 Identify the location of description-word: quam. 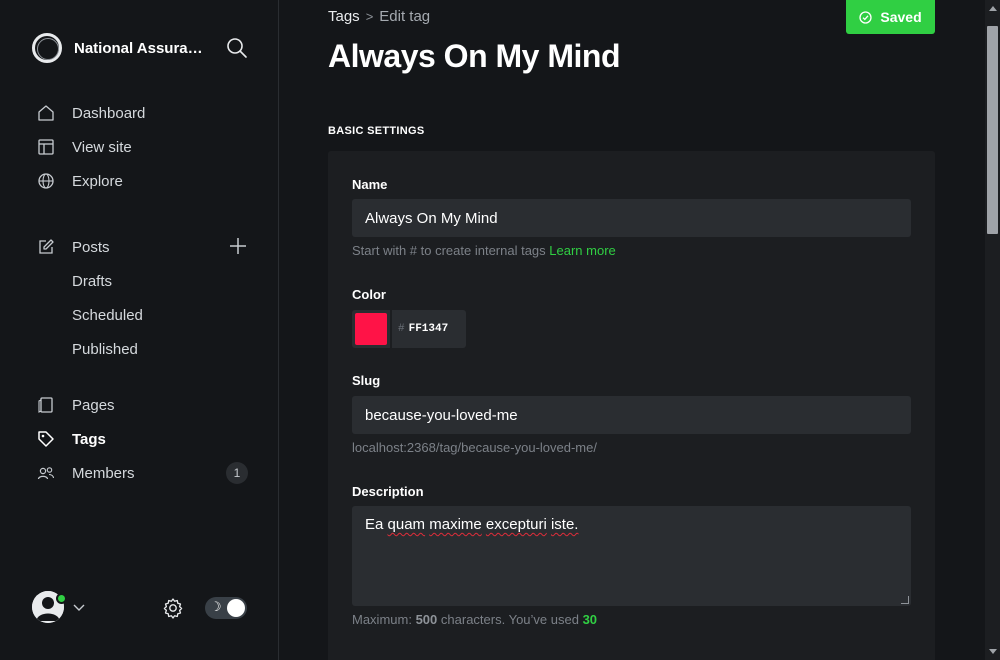
(406, 524).